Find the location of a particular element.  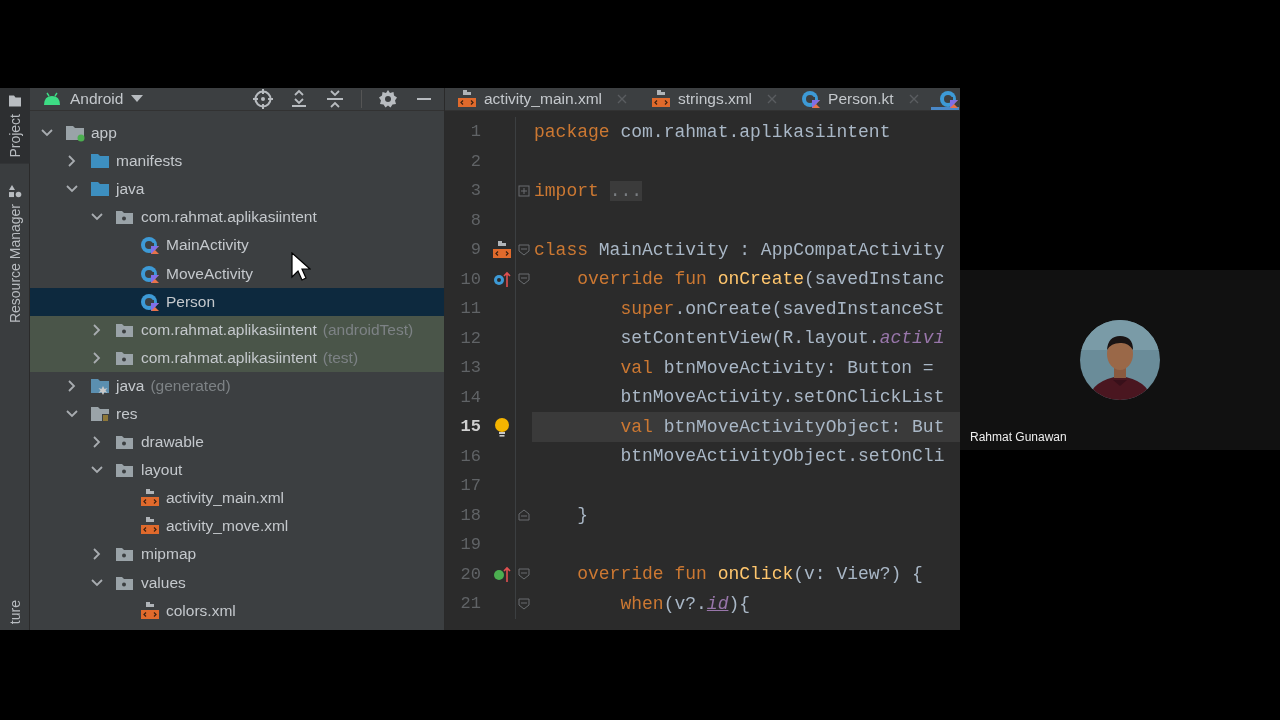

line-number: 1 is located at coordinates (475, 132).